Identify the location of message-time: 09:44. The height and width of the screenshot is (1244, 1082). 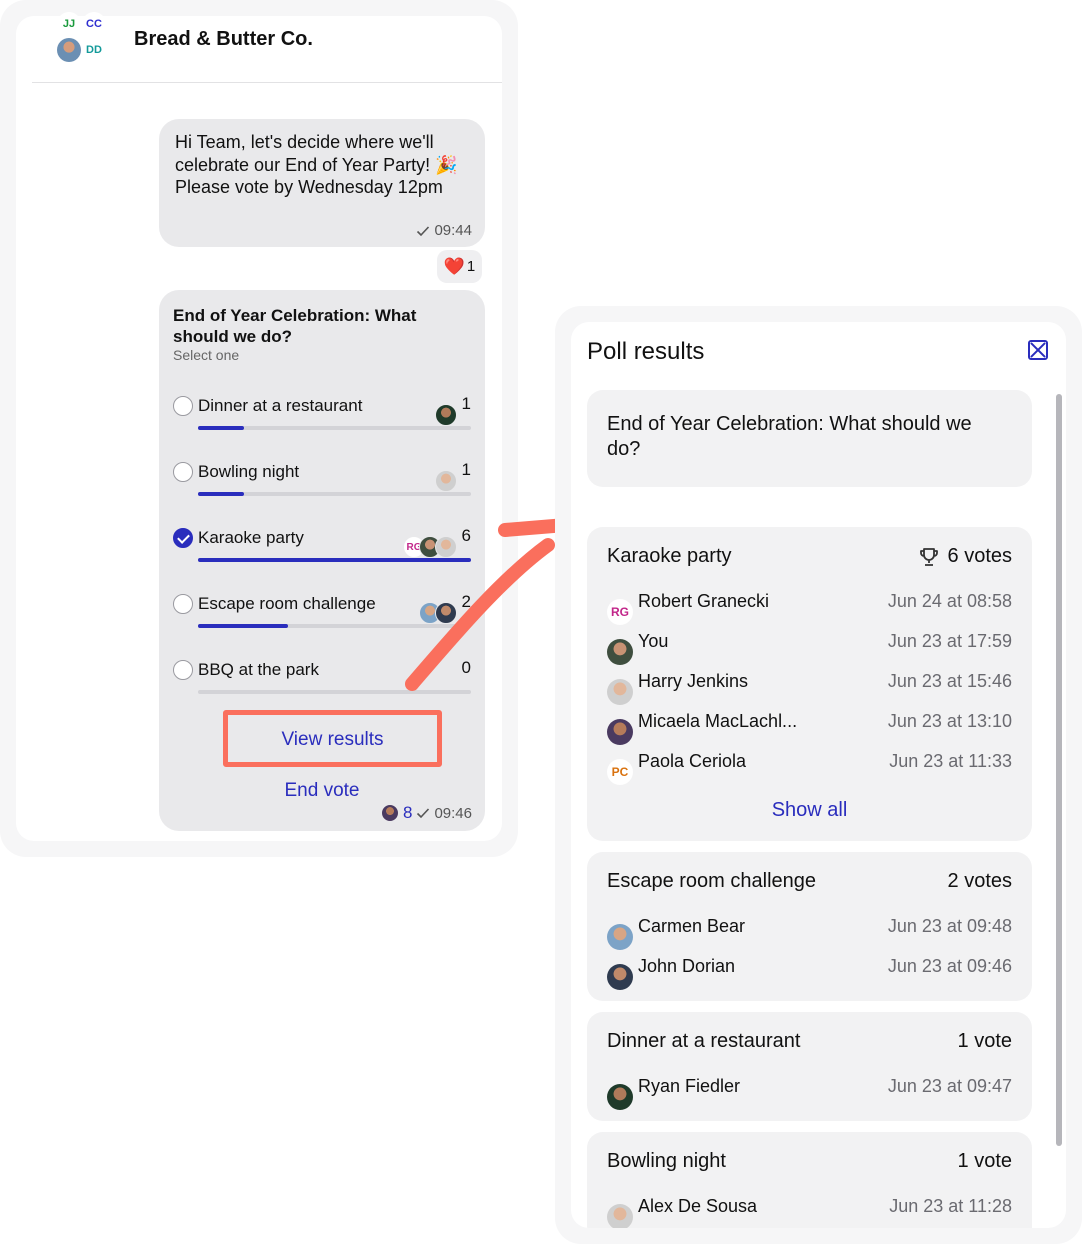
(453, 230).